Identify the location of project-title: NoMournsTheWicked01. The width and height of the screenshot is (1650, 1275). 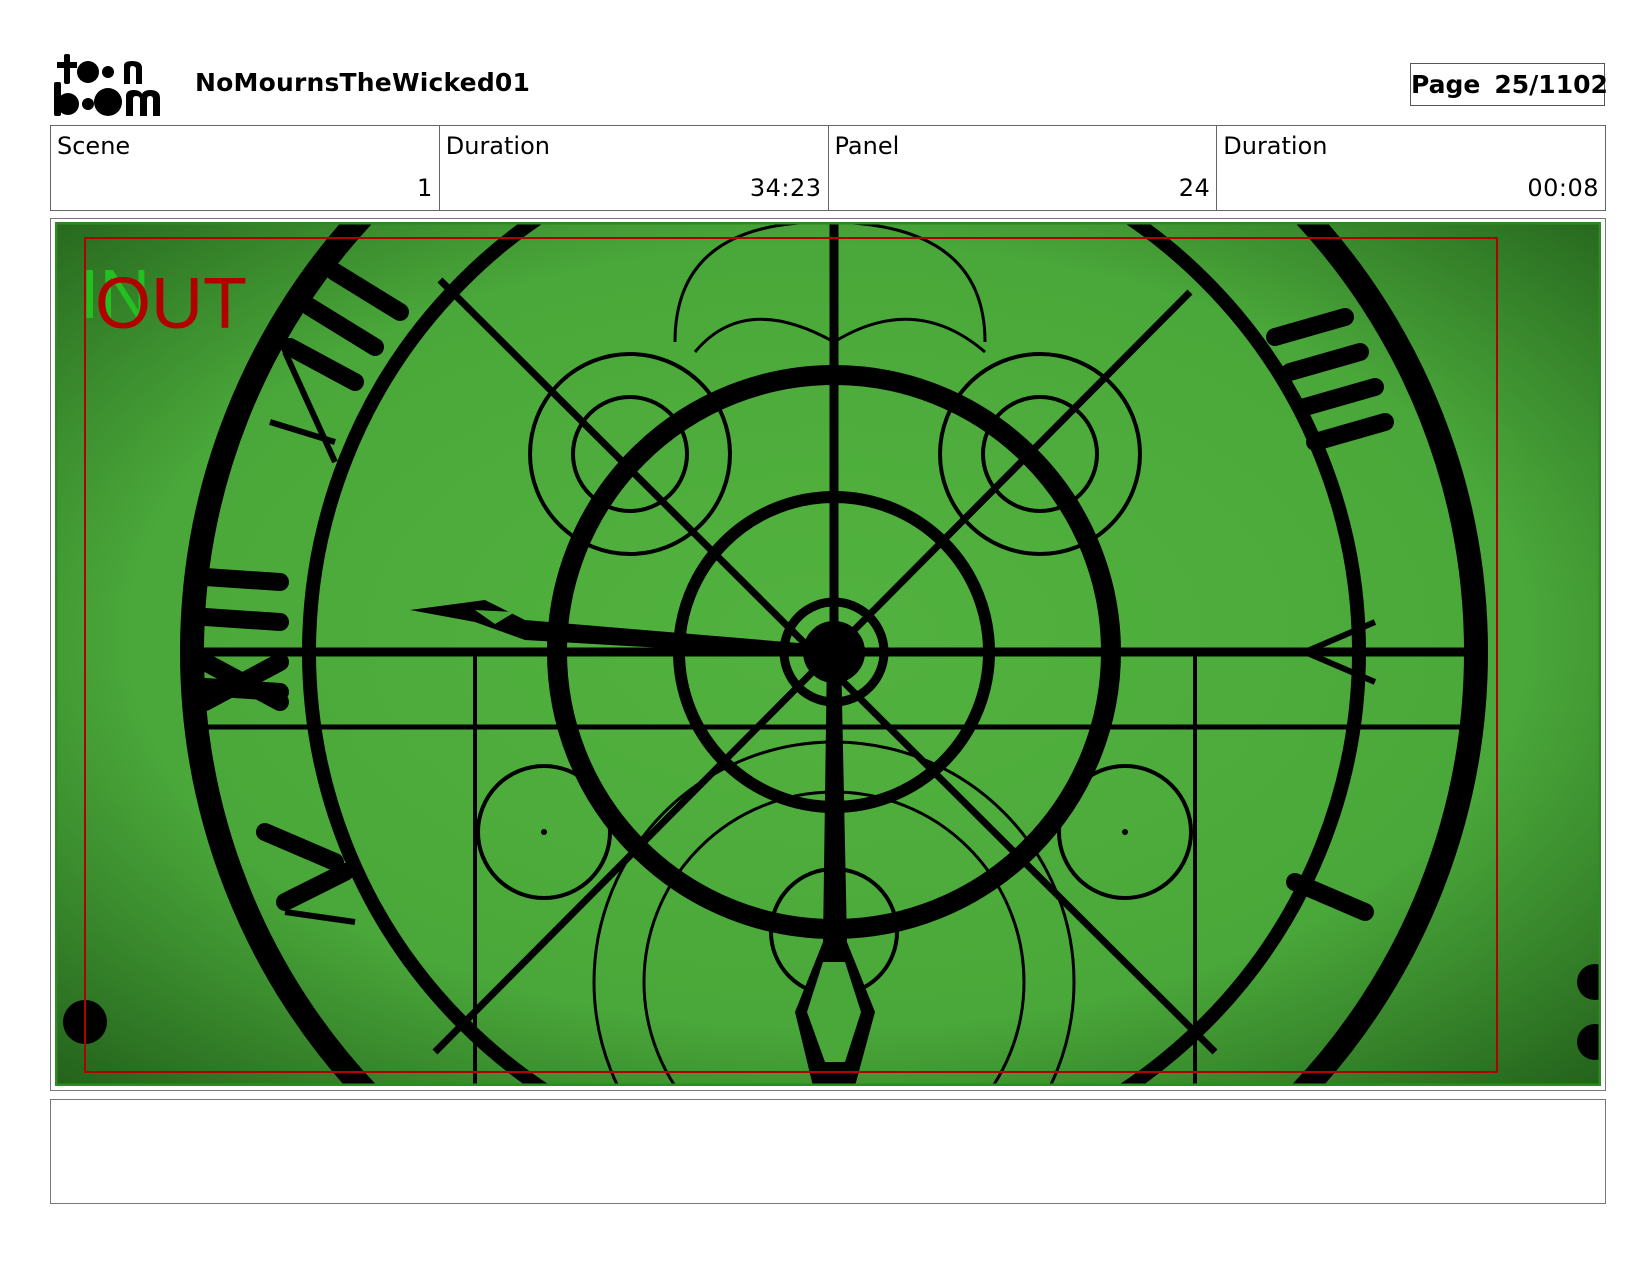
(363, 82).